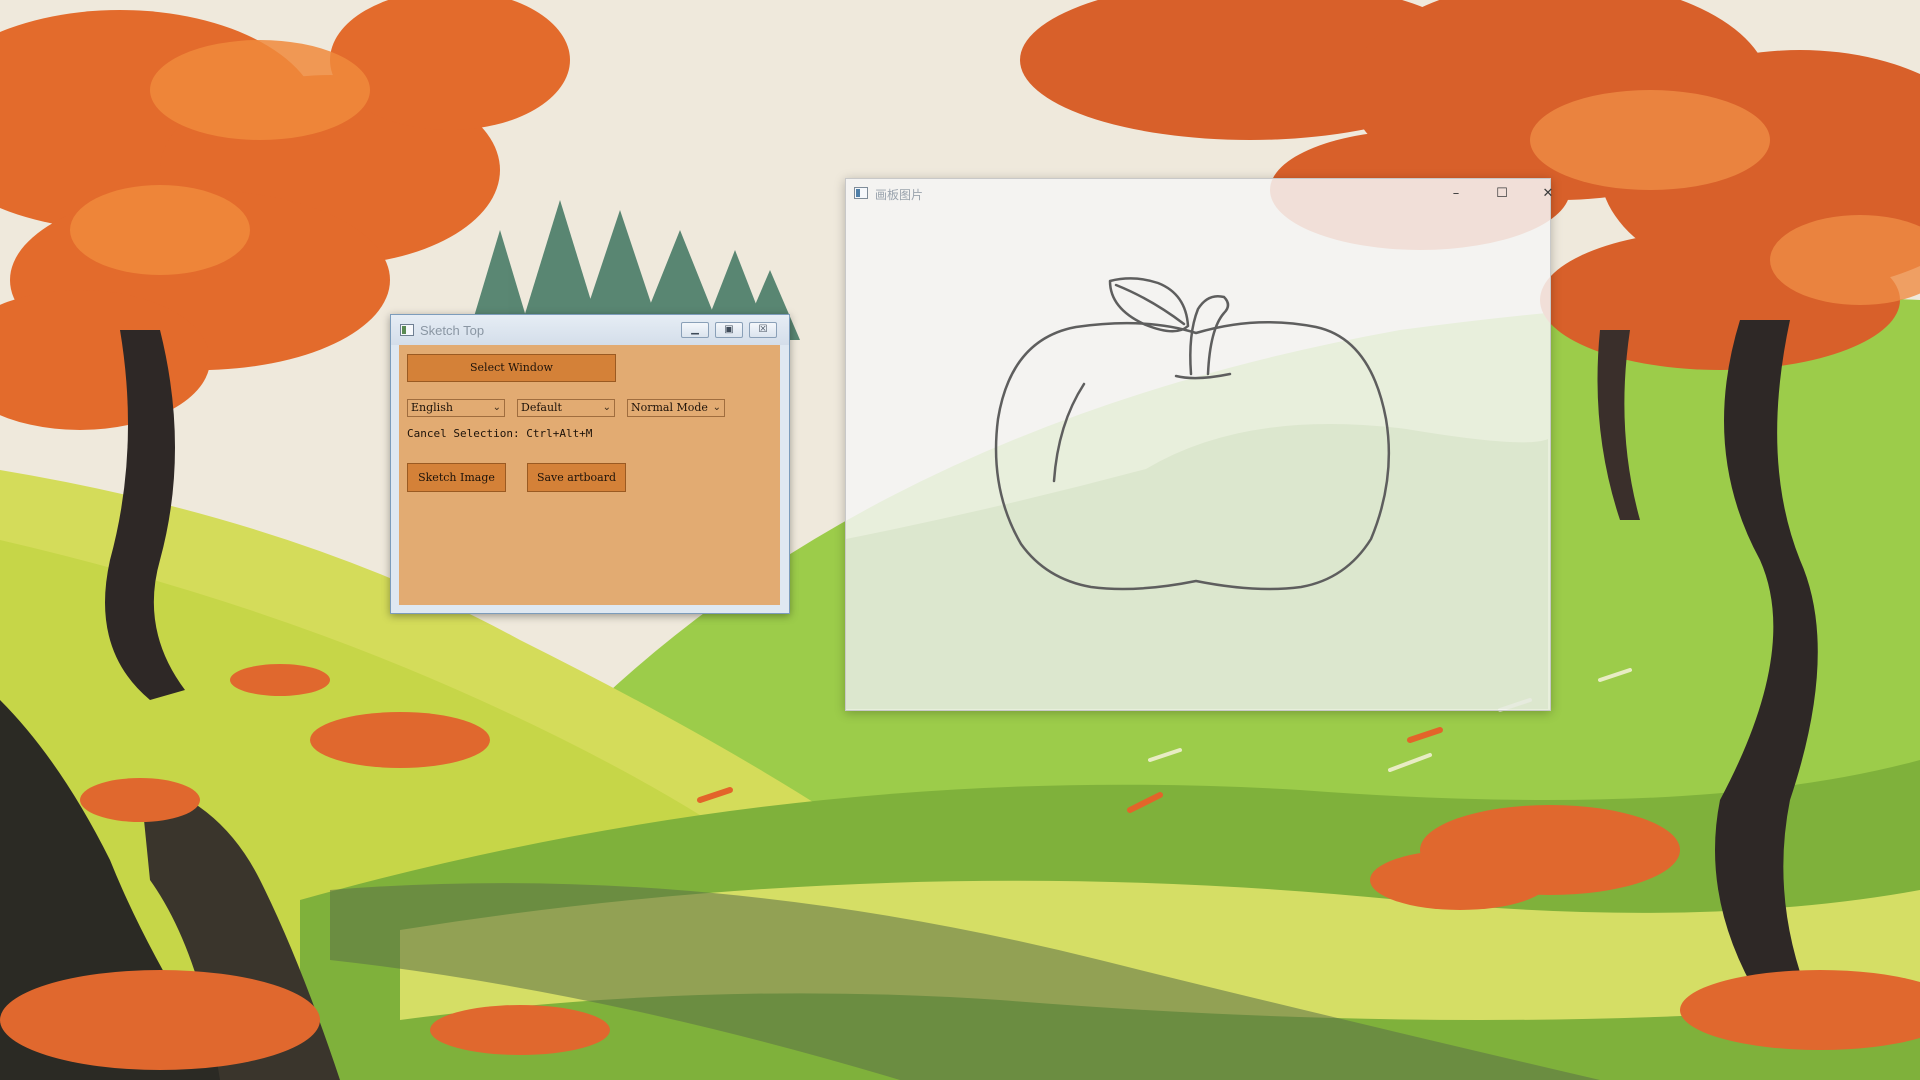 This screenshot has width=1920, height=1080. What do you see at coordinates (432, 407) in the screenshot?
I see `language-select-value: English` at bounding box center [432, 407].